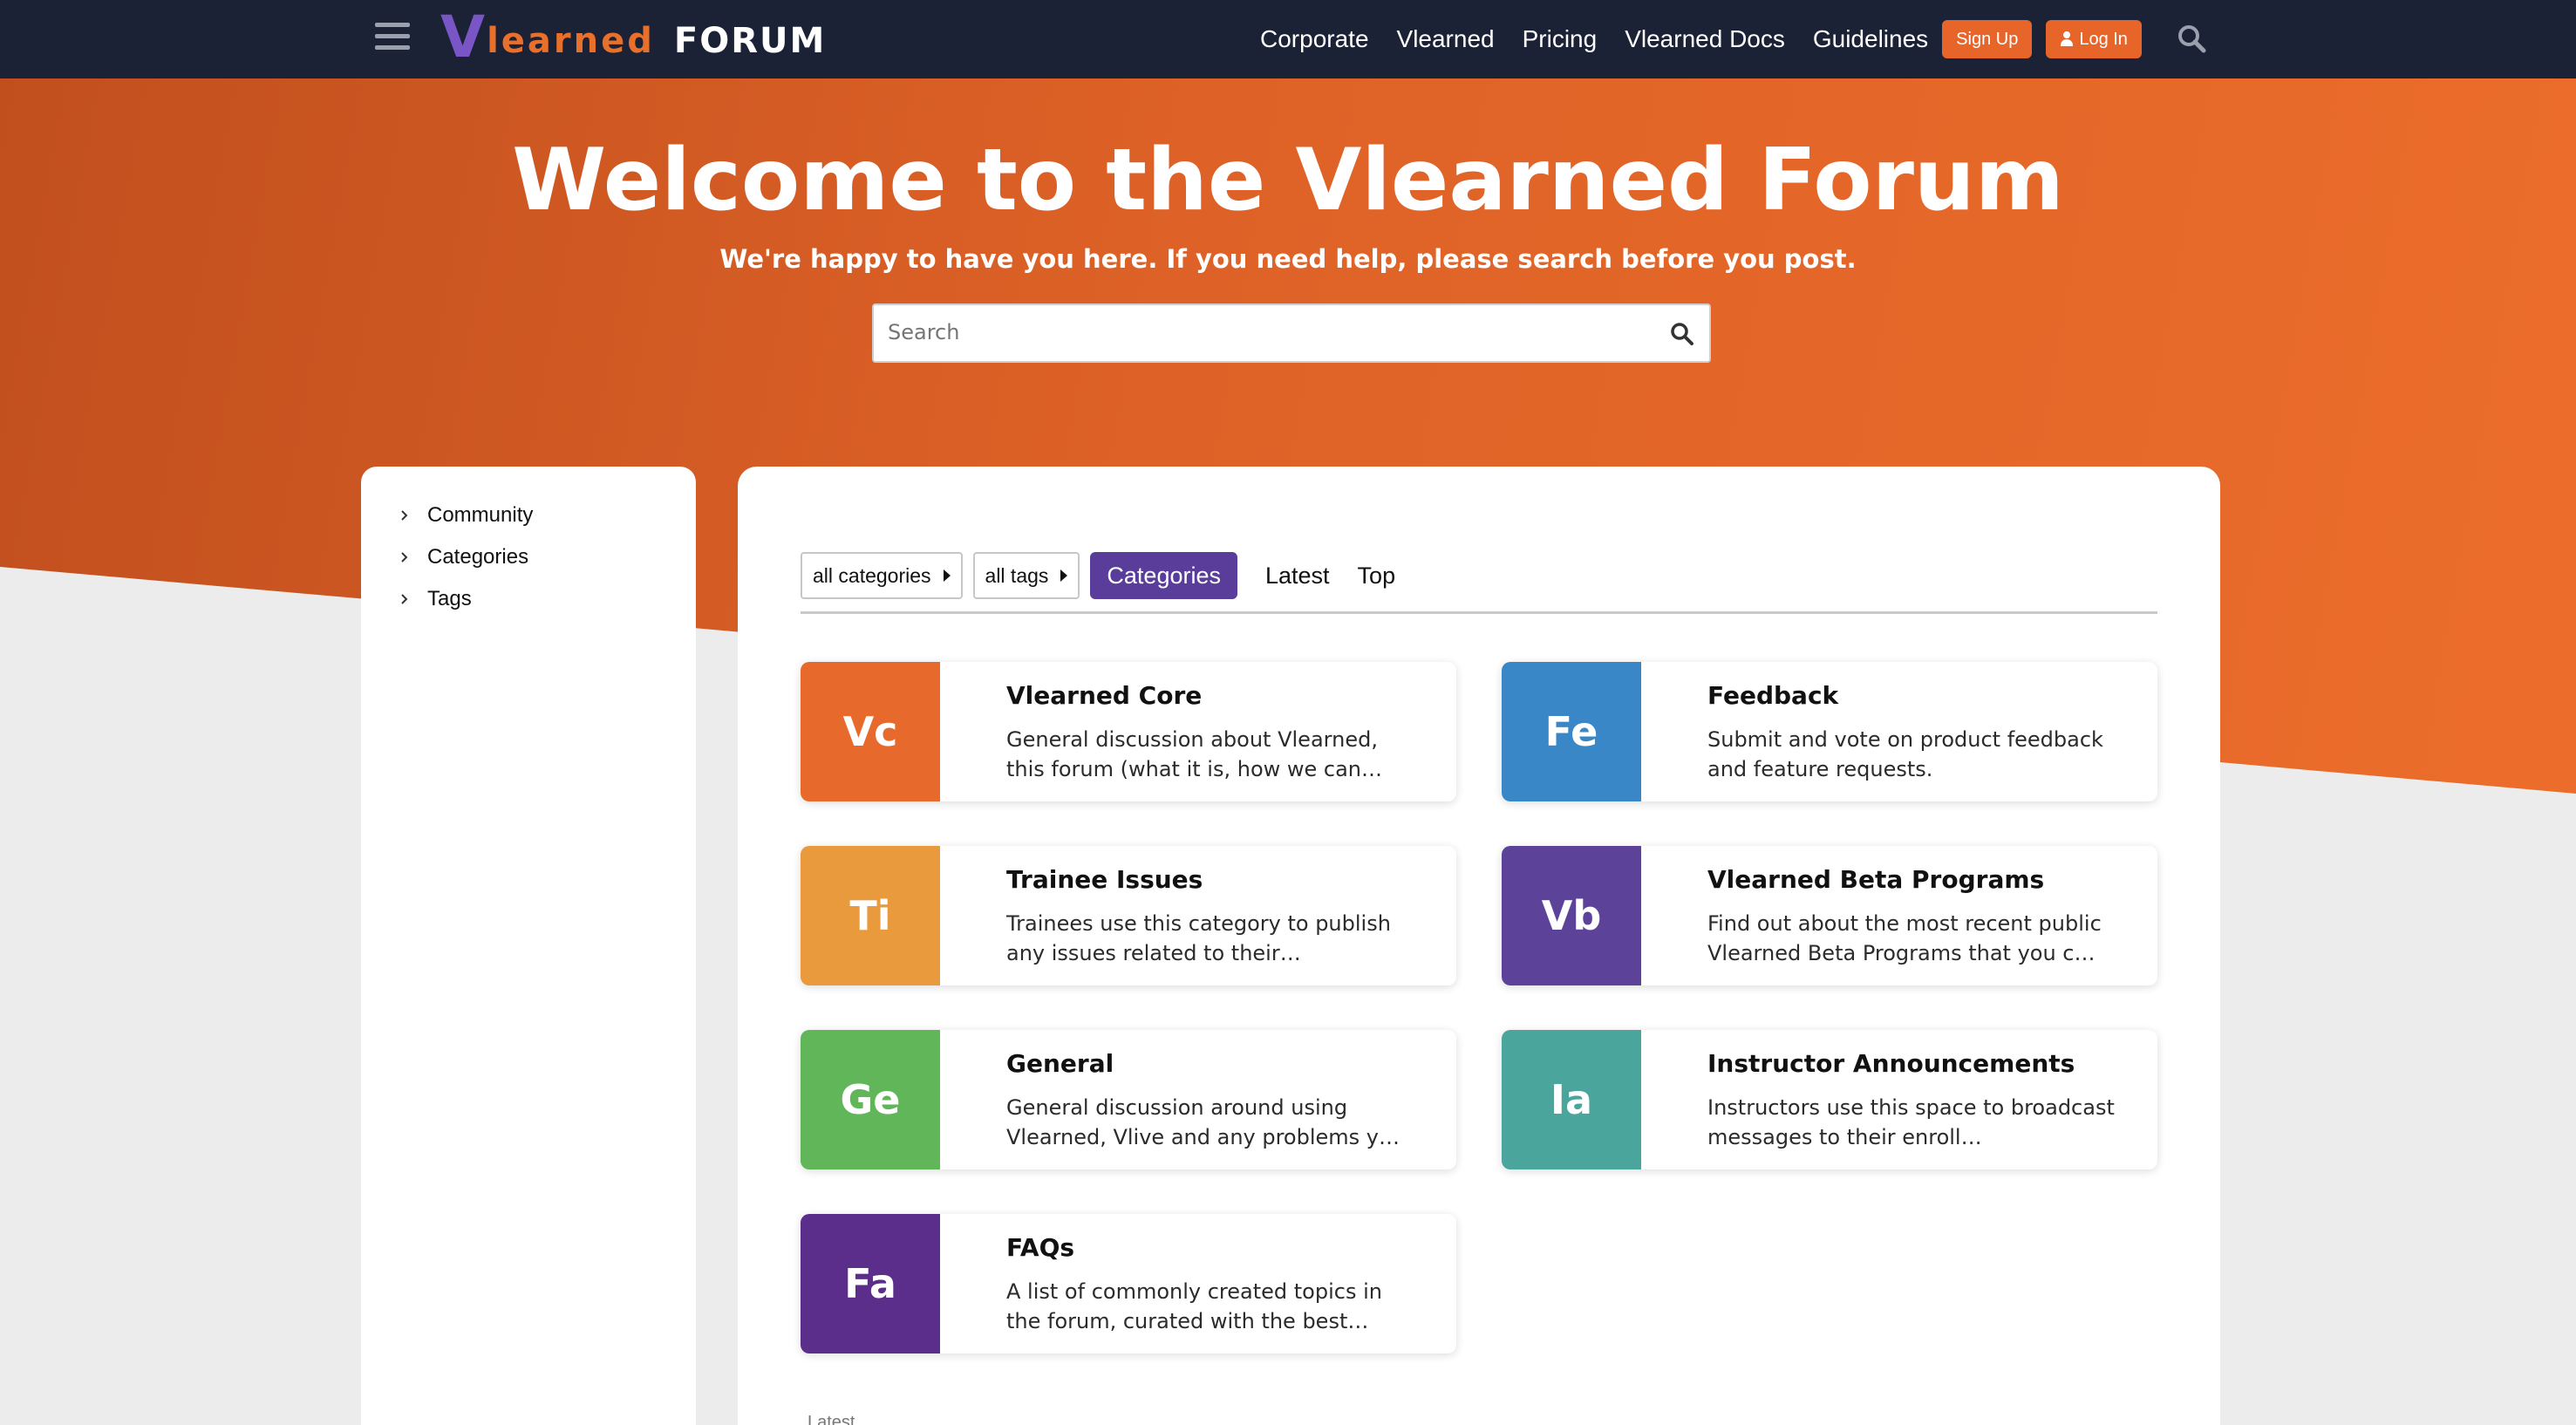  Describe the element at coordinates (1315, 39) in the screenshot. I see `nav-link-corporate: Corporate` at that location.